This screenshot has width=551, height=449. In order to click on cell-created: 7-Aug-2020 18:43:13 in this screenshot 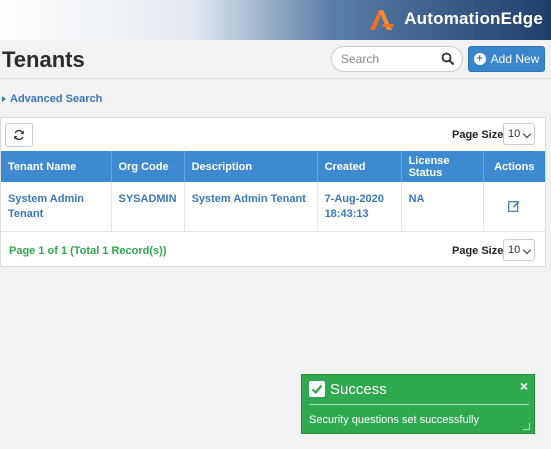, I will do `click(359, 207)`.